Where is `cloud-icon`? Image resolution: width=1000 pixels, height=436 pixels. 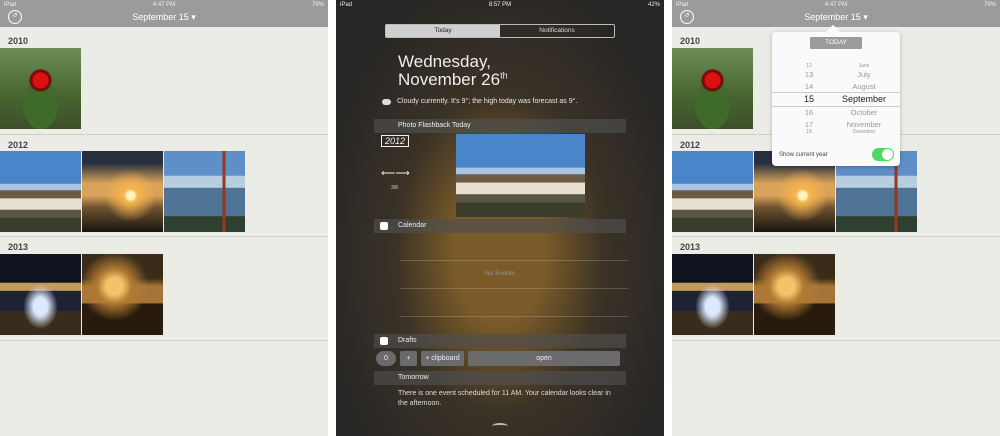
cloud-icon is located at coordinates (386, 101).